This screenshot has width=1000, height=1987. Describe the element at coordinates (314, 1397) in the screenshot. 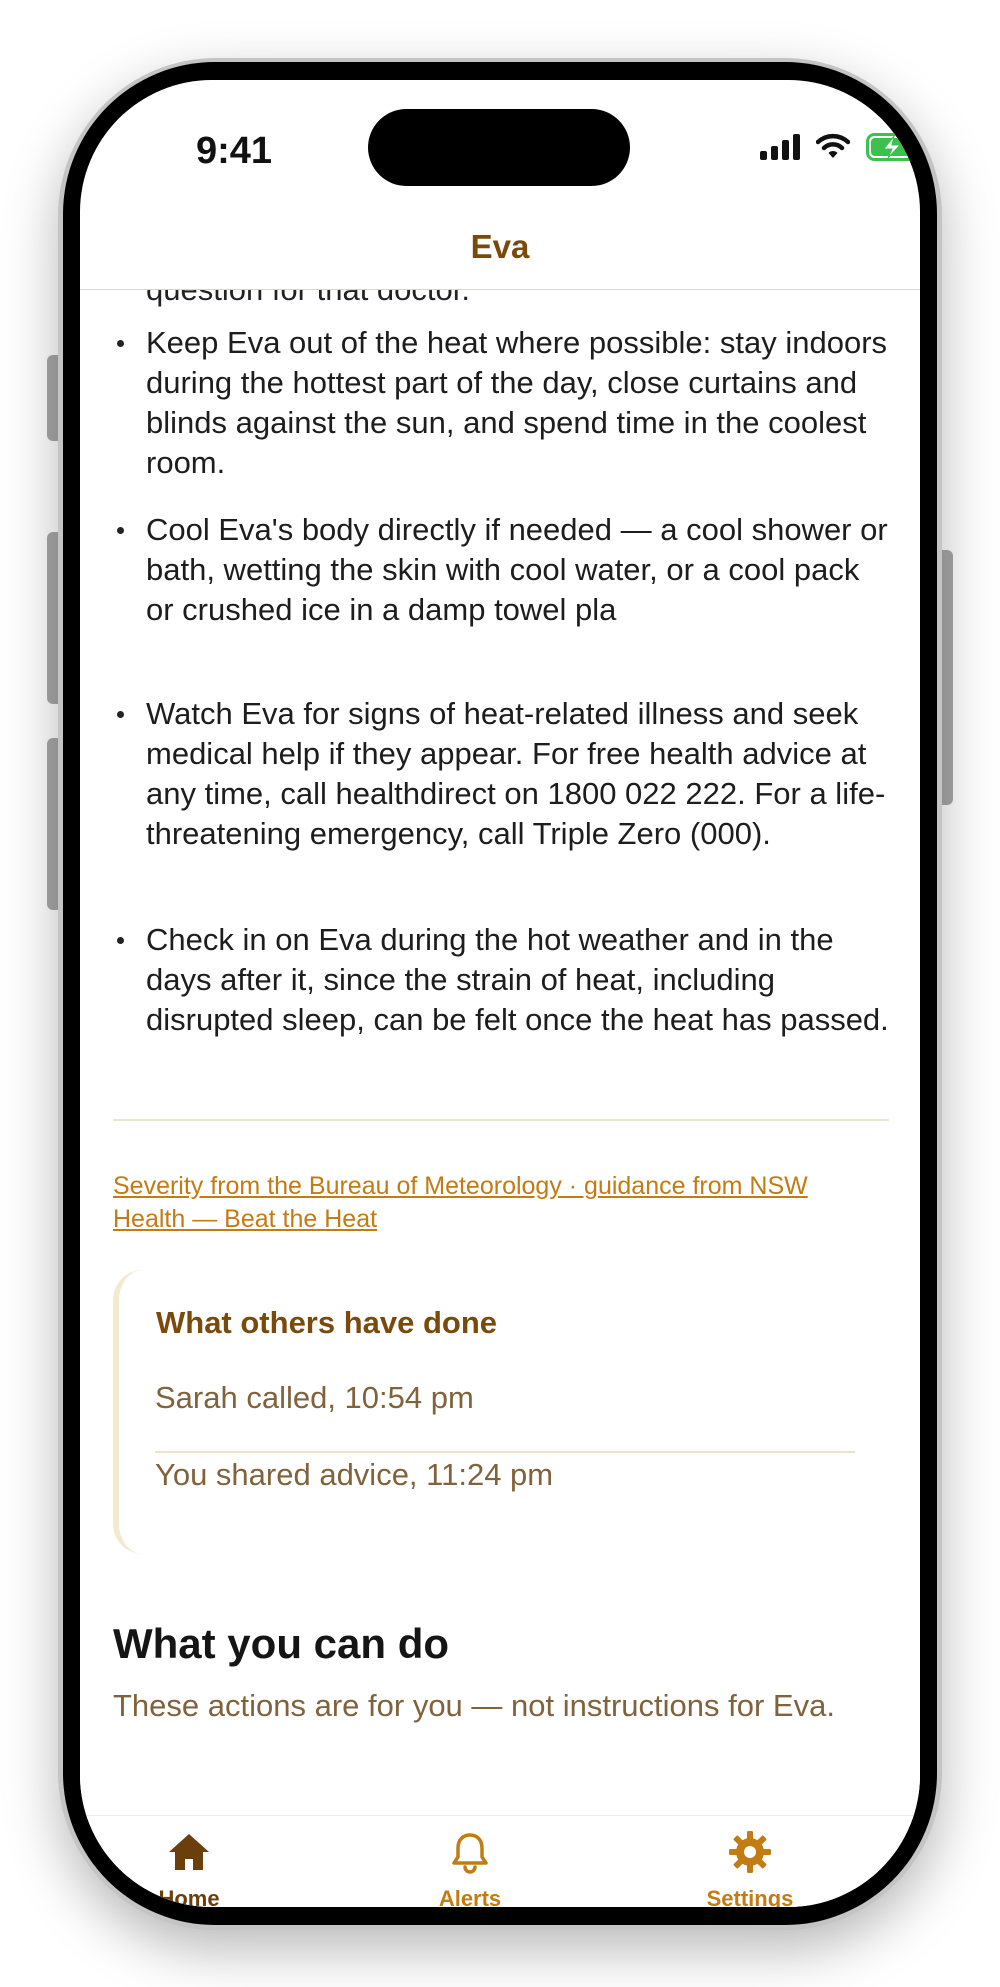

I see `activity-item: Sarah called, 10:54 pm` at that location.